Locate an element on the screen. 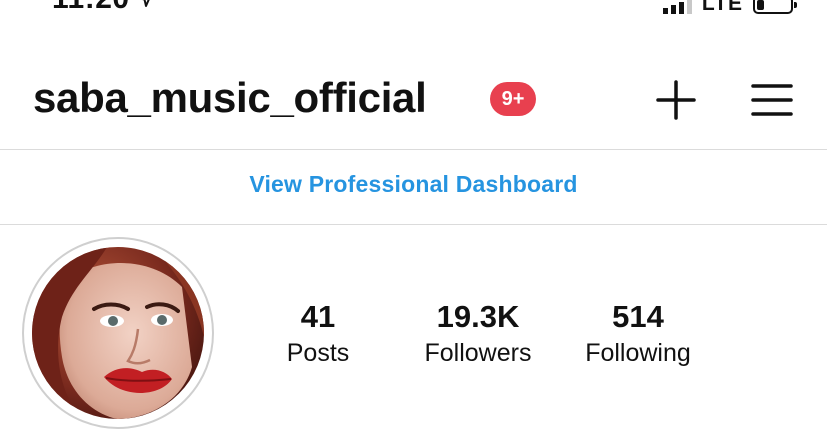  profile-avatar is located at coordinates (118, 333).